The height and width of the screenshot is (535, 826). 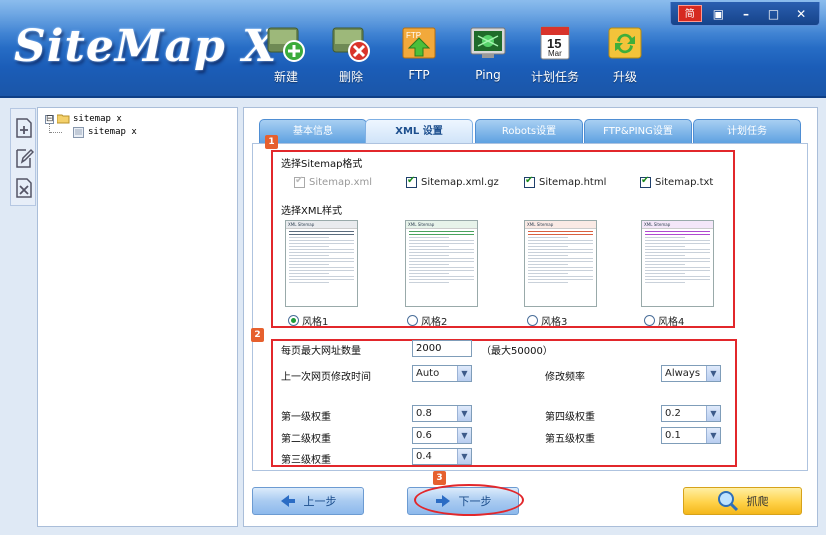 I want to click on style-2-label: 风格2, so click(x=434, y=322).